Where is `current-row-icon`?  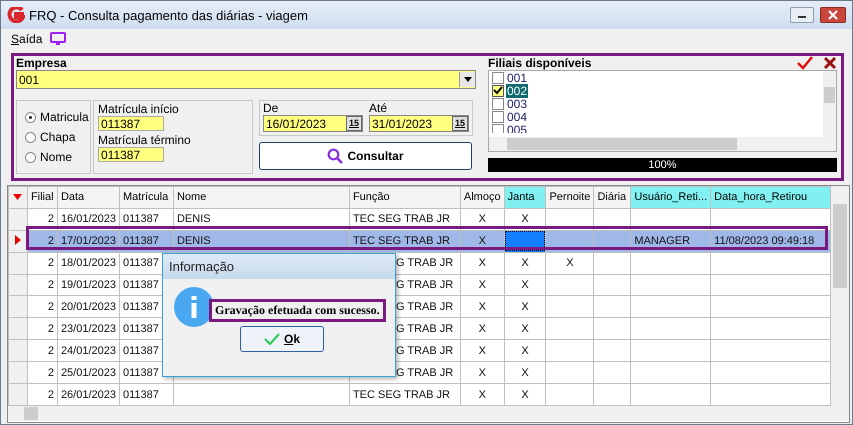
current-row-icon is located at coordinates (17, 239).